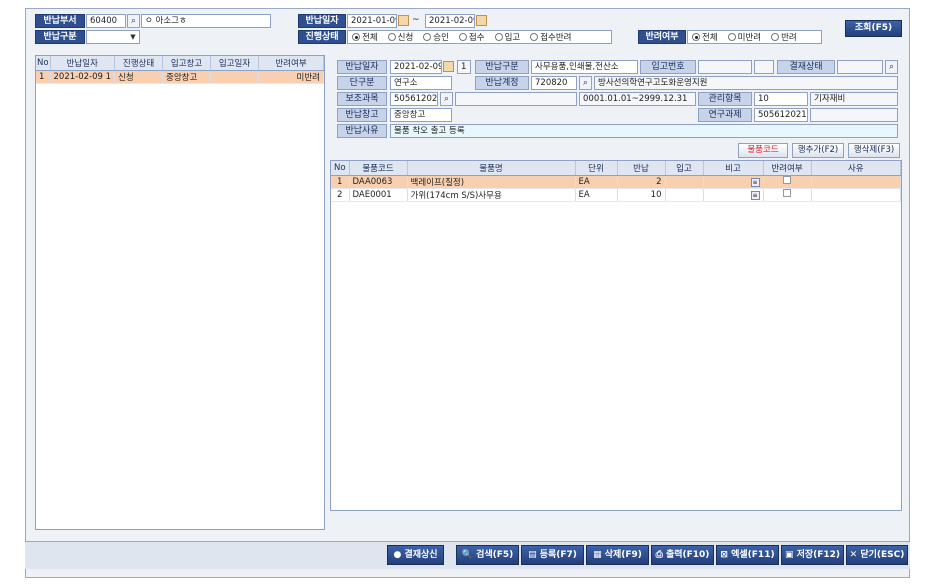 The image size is (937, 585). Describe the element at coordinates (891, 67) in the screenshot. I see `approval-search-icon: ⌕` at that location.